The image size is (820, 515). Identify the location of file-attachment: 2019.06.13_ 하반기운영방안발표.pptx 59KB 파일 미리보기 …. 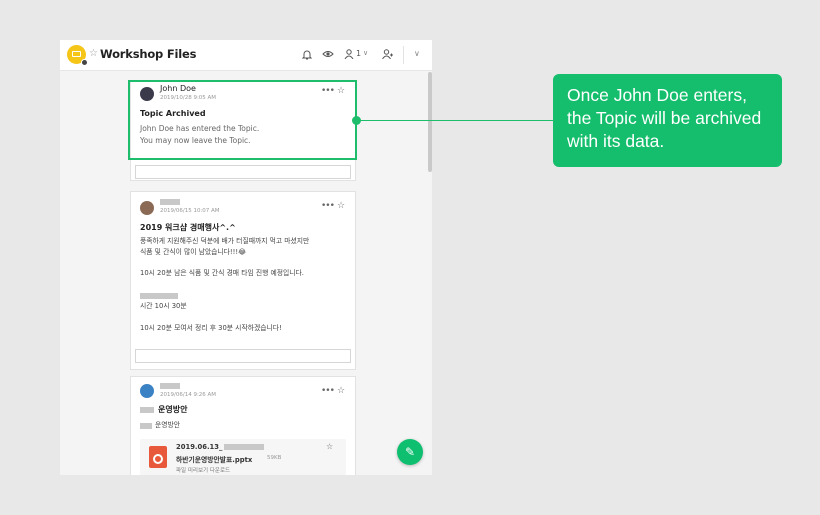
(243, 457).